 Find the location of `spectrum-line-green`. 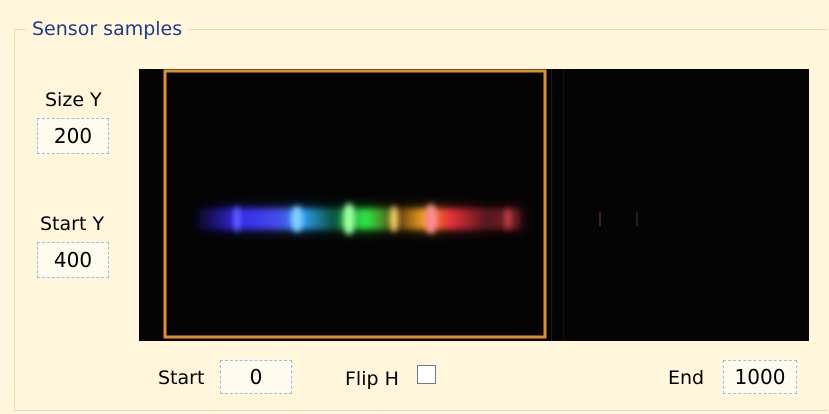

spectrum-line-green is located at coordinates (349, 219).